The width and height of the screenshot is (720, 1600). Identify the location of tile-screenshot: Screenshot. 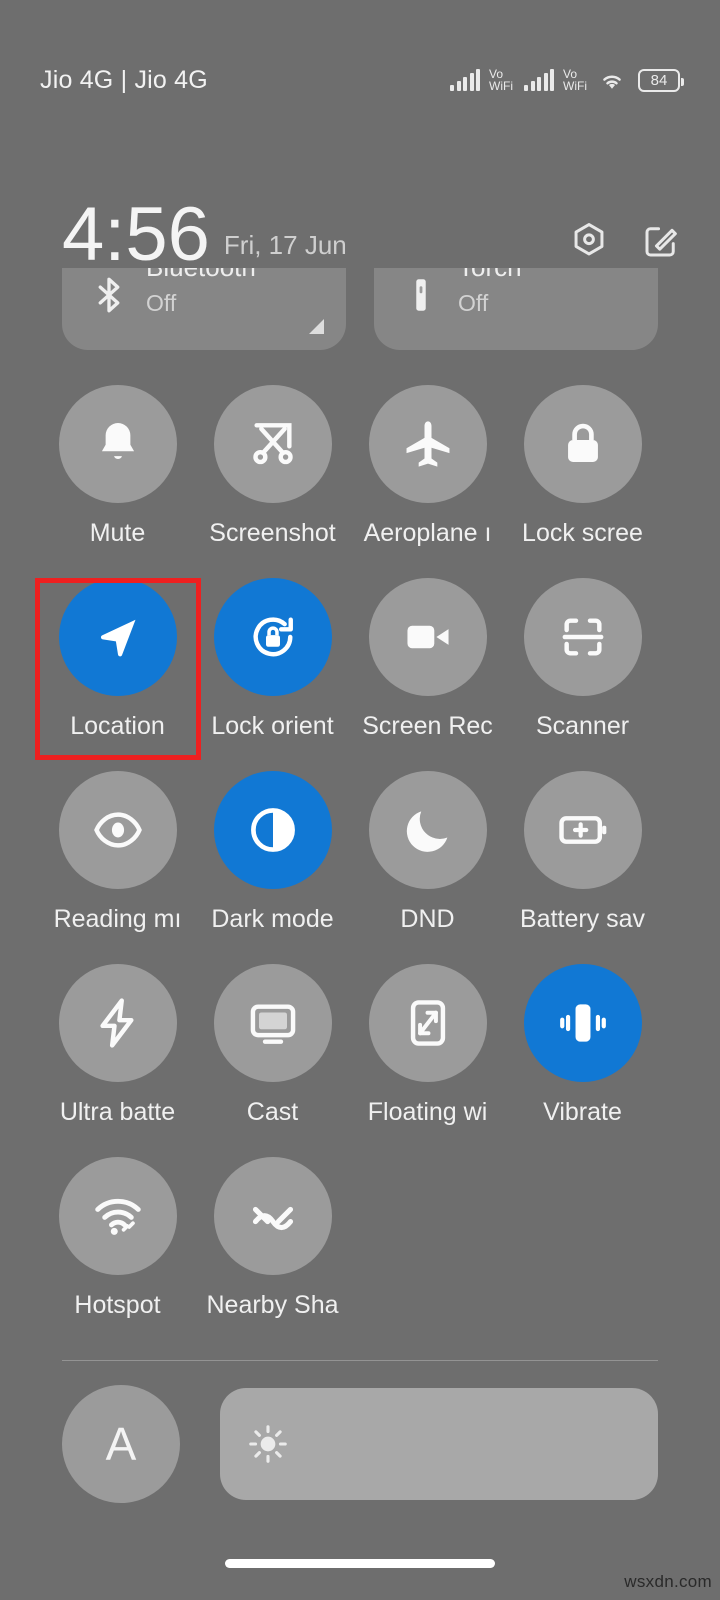
(272, 466).